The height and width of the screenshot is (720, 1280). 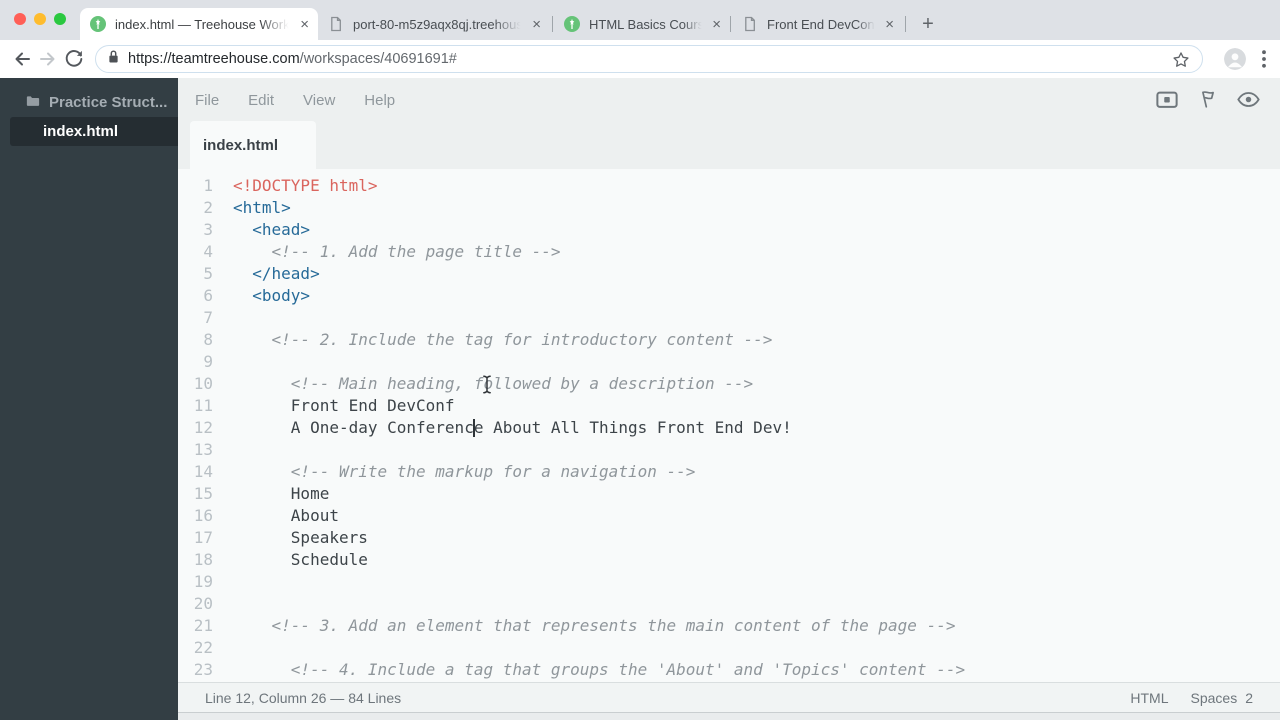 I want to click on flag-icon, so click(x=1207, y=102).